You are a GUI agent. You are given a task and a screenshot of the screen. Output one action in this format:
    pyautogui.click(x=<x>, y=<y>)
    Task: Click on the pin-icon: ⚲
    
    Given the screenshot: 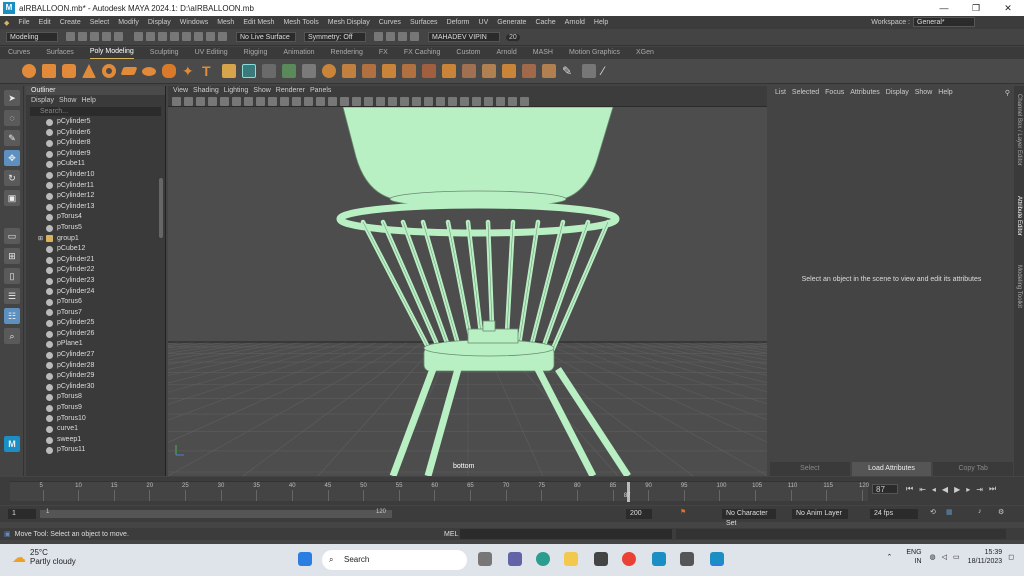 What is the action you would take?
    pyautogui.click(x=1007, y=93)
    